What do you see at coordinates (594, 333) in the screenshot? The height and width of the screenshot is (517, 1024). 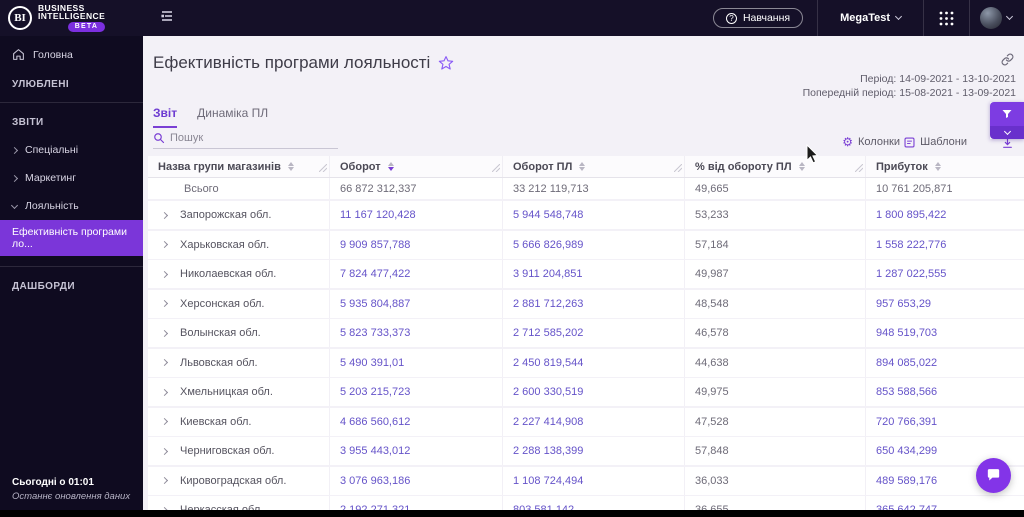 I see `turnover-pl-value-link: 2 712 585,202` at bounding box center [594, 333].